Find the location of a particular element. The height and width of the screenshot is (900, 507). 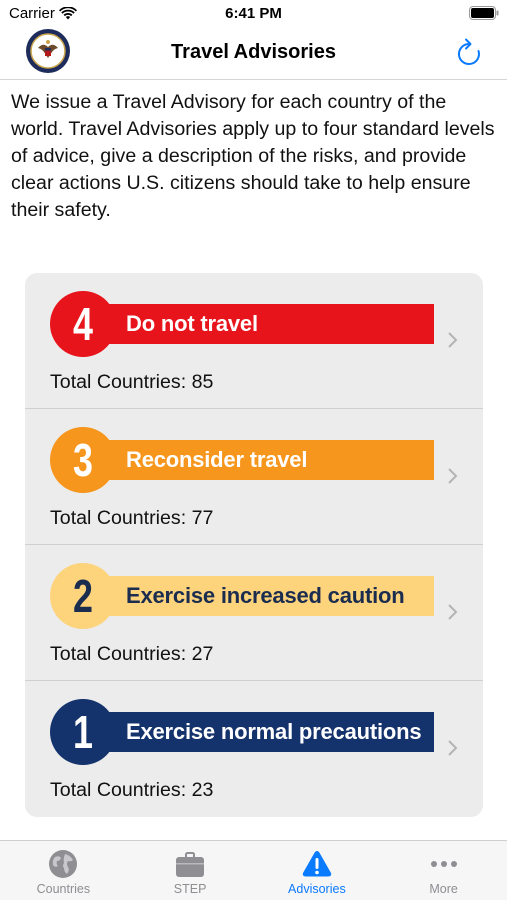

refresh-icon is located at coordinates (469, 53).